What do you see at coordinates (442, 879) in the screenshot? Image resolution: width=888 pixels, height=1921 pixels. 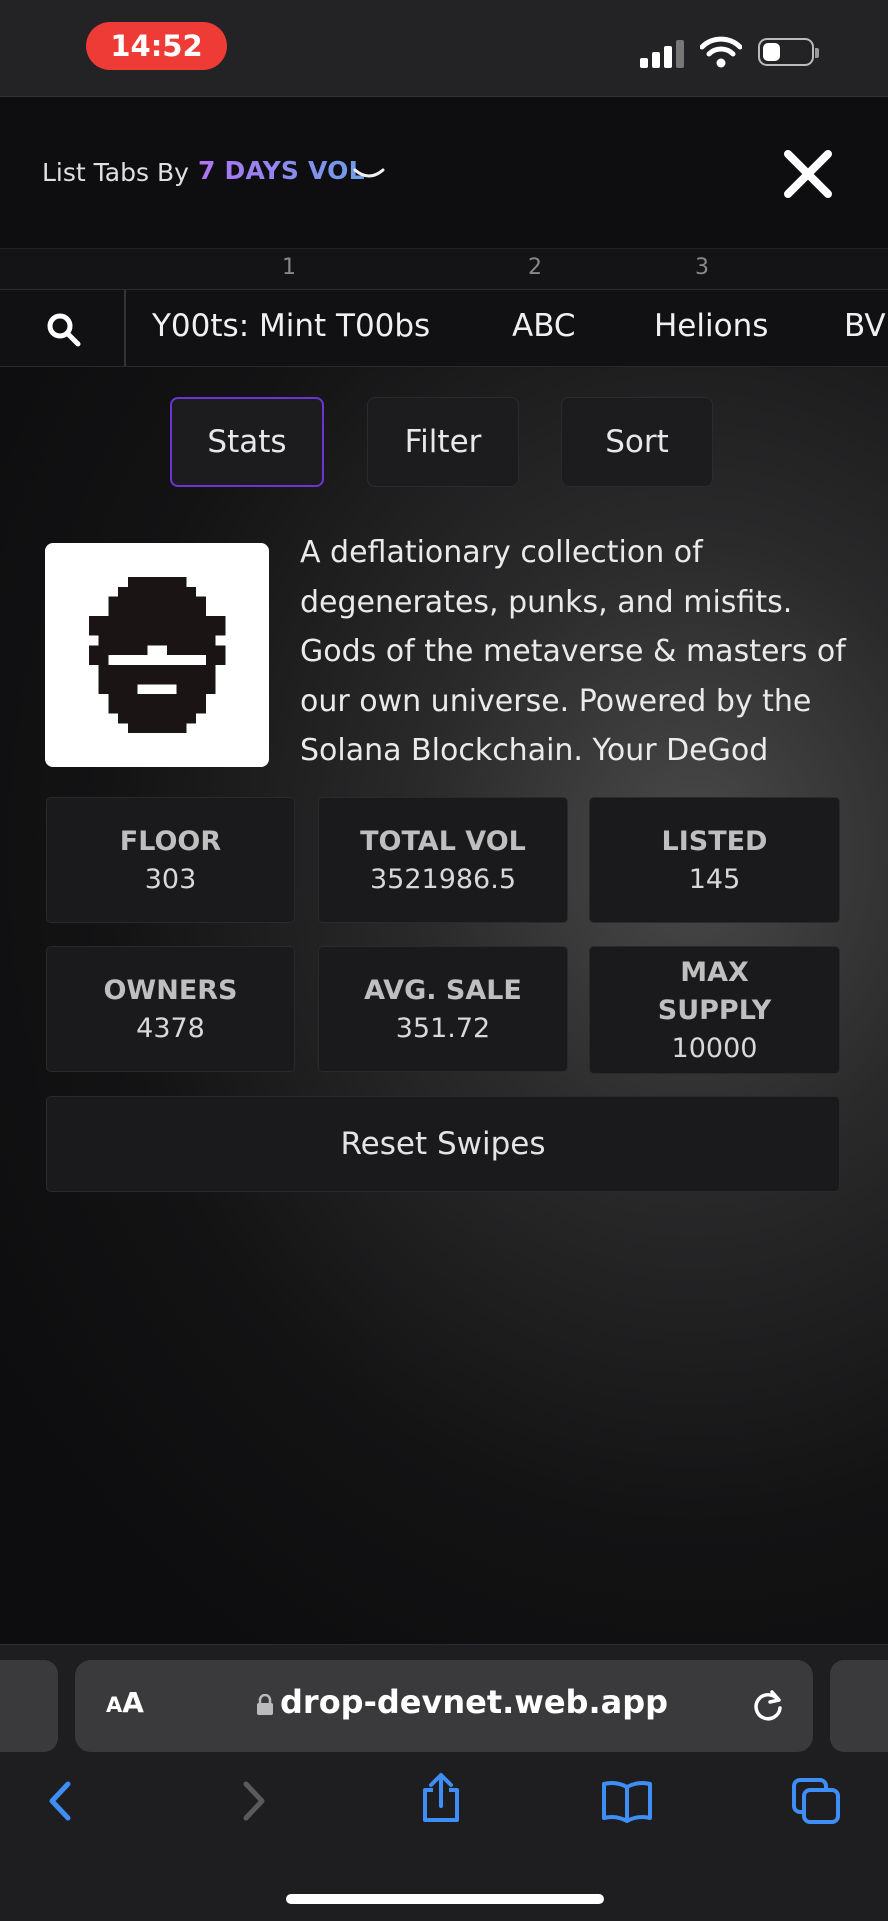 I see `stat-value: 3521986.5` at bounding box center [442, 879].